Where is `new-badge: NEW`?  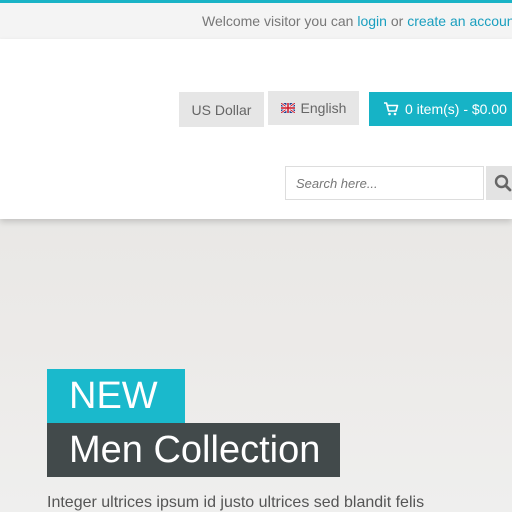
new-badge: NEW is located at coordinates (116, 396).